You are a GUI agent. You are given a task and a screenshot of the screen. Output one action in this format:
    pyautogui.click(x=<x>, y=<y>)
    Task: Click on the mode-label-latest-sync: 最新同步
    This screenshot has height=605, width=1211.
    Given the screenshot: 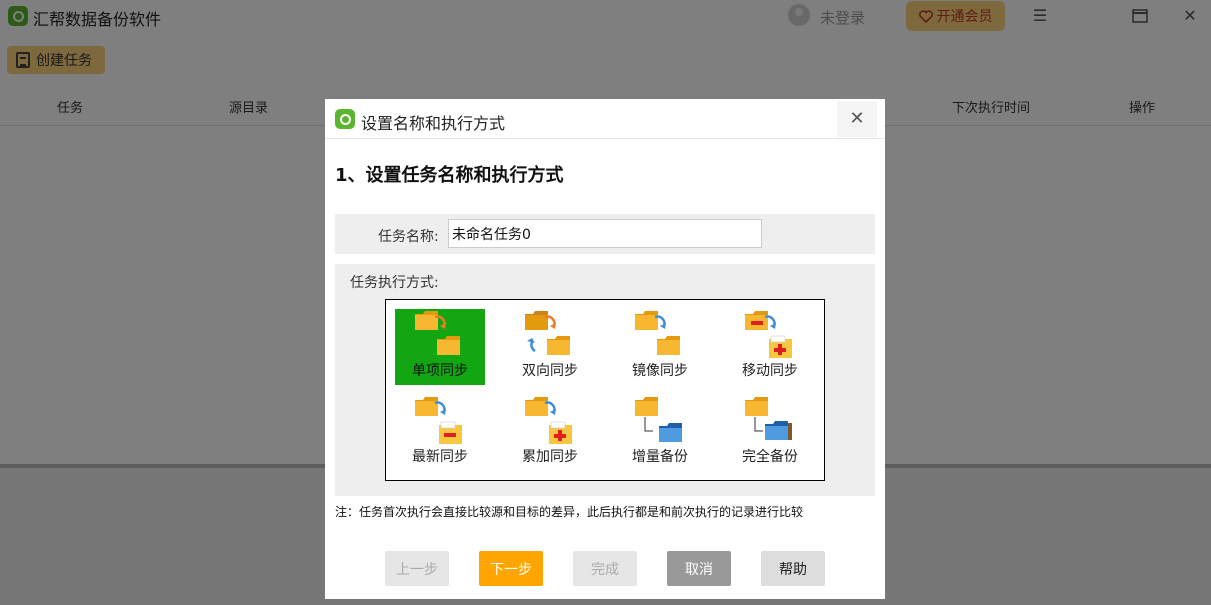 What is the action you would take?
    pyautogui.click(x=440, y=457)
    